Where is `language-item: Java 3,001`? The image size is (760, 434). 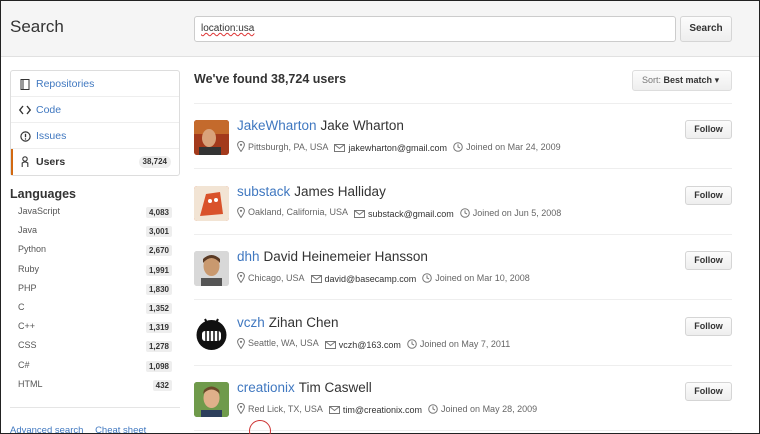
language-item: Java 3,001 is located at coordinates (95, 230).